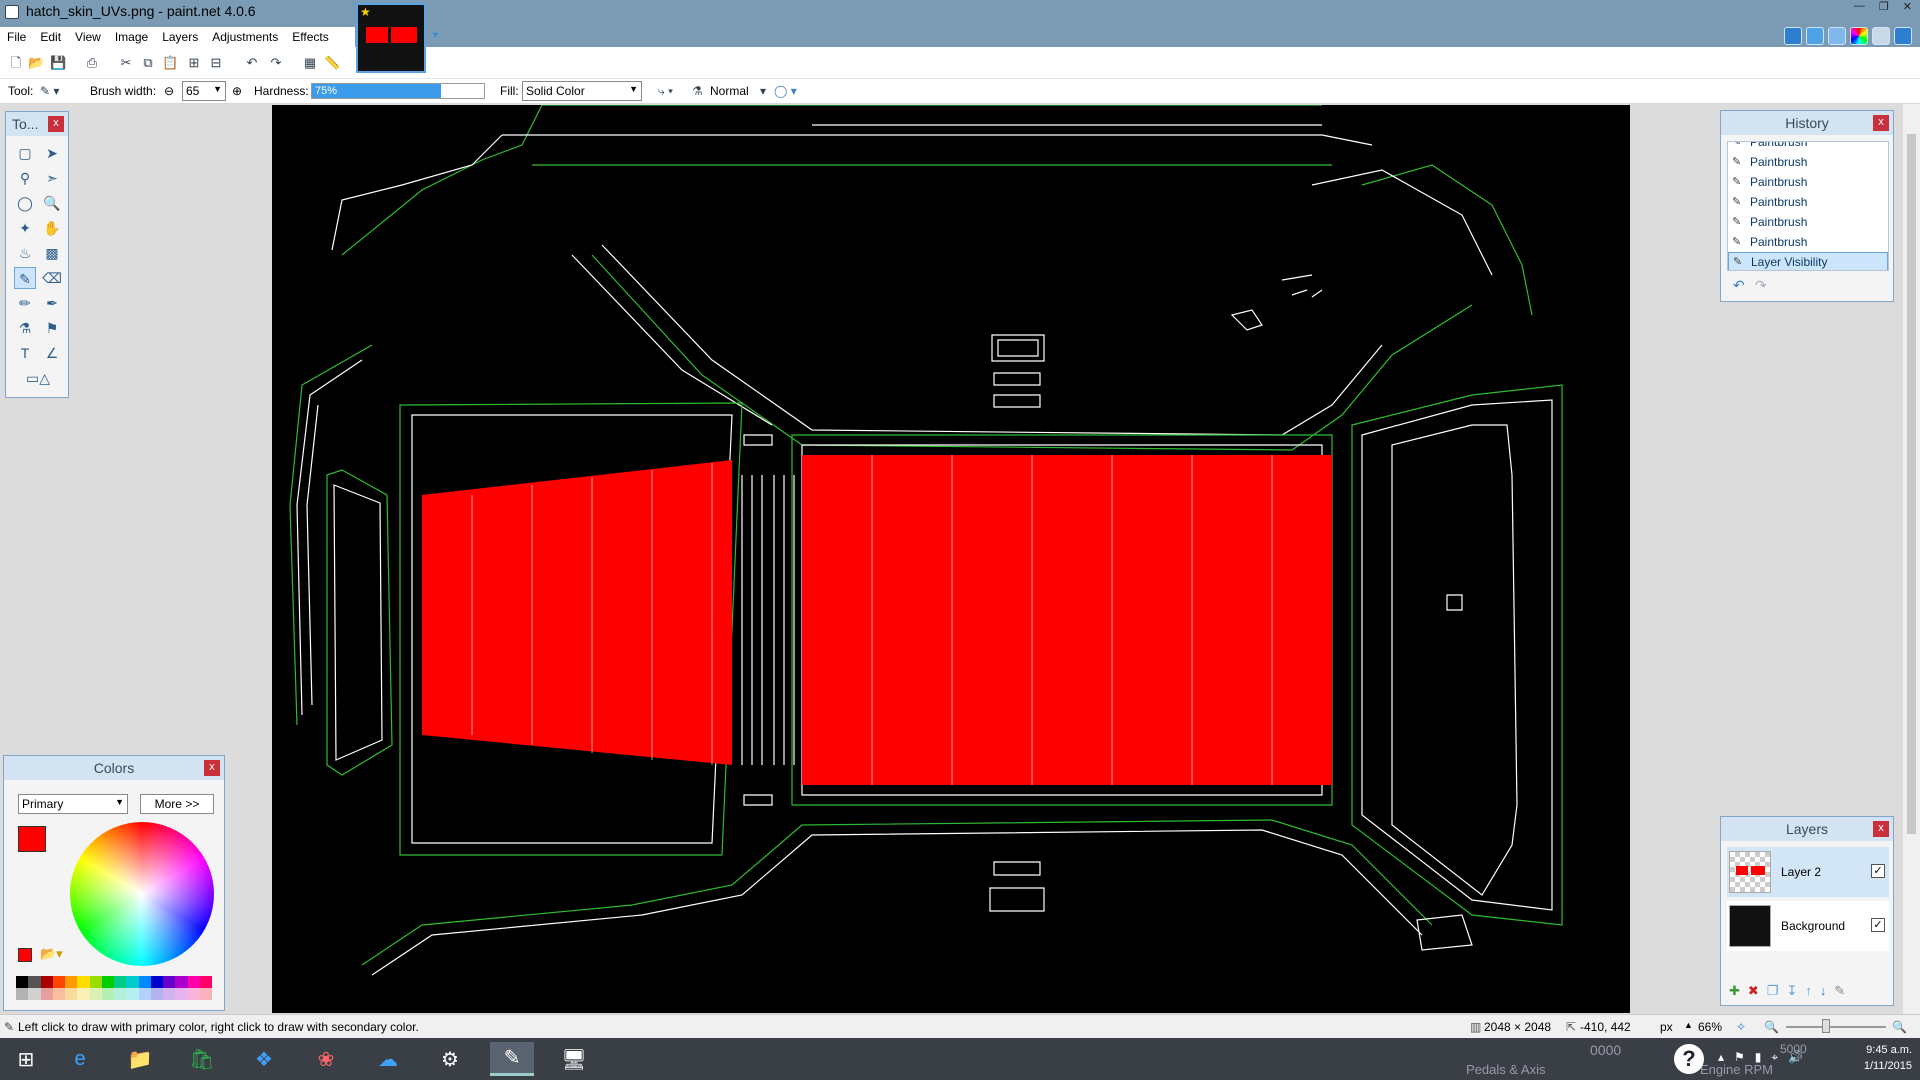  I want to click on shapes-icon: ▭△, so click(38, 378).